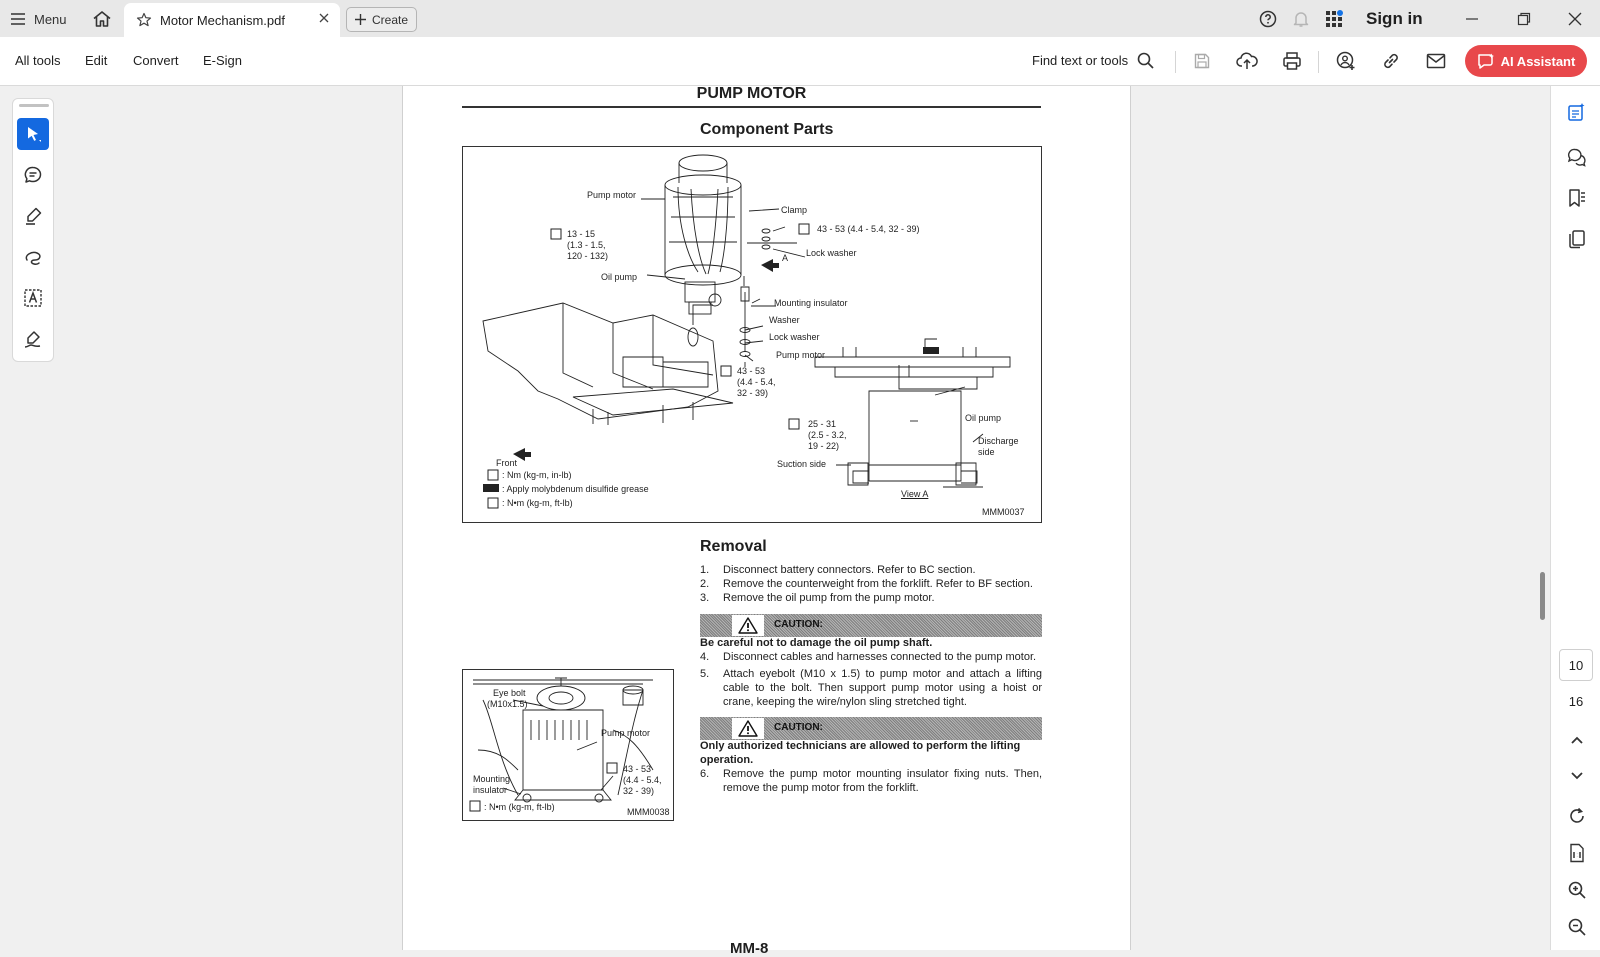 This screenshot has height=957, width=1600. Describe the element at coordinates (1436, 61) in the screenshot. I see `email-icon` at that location.